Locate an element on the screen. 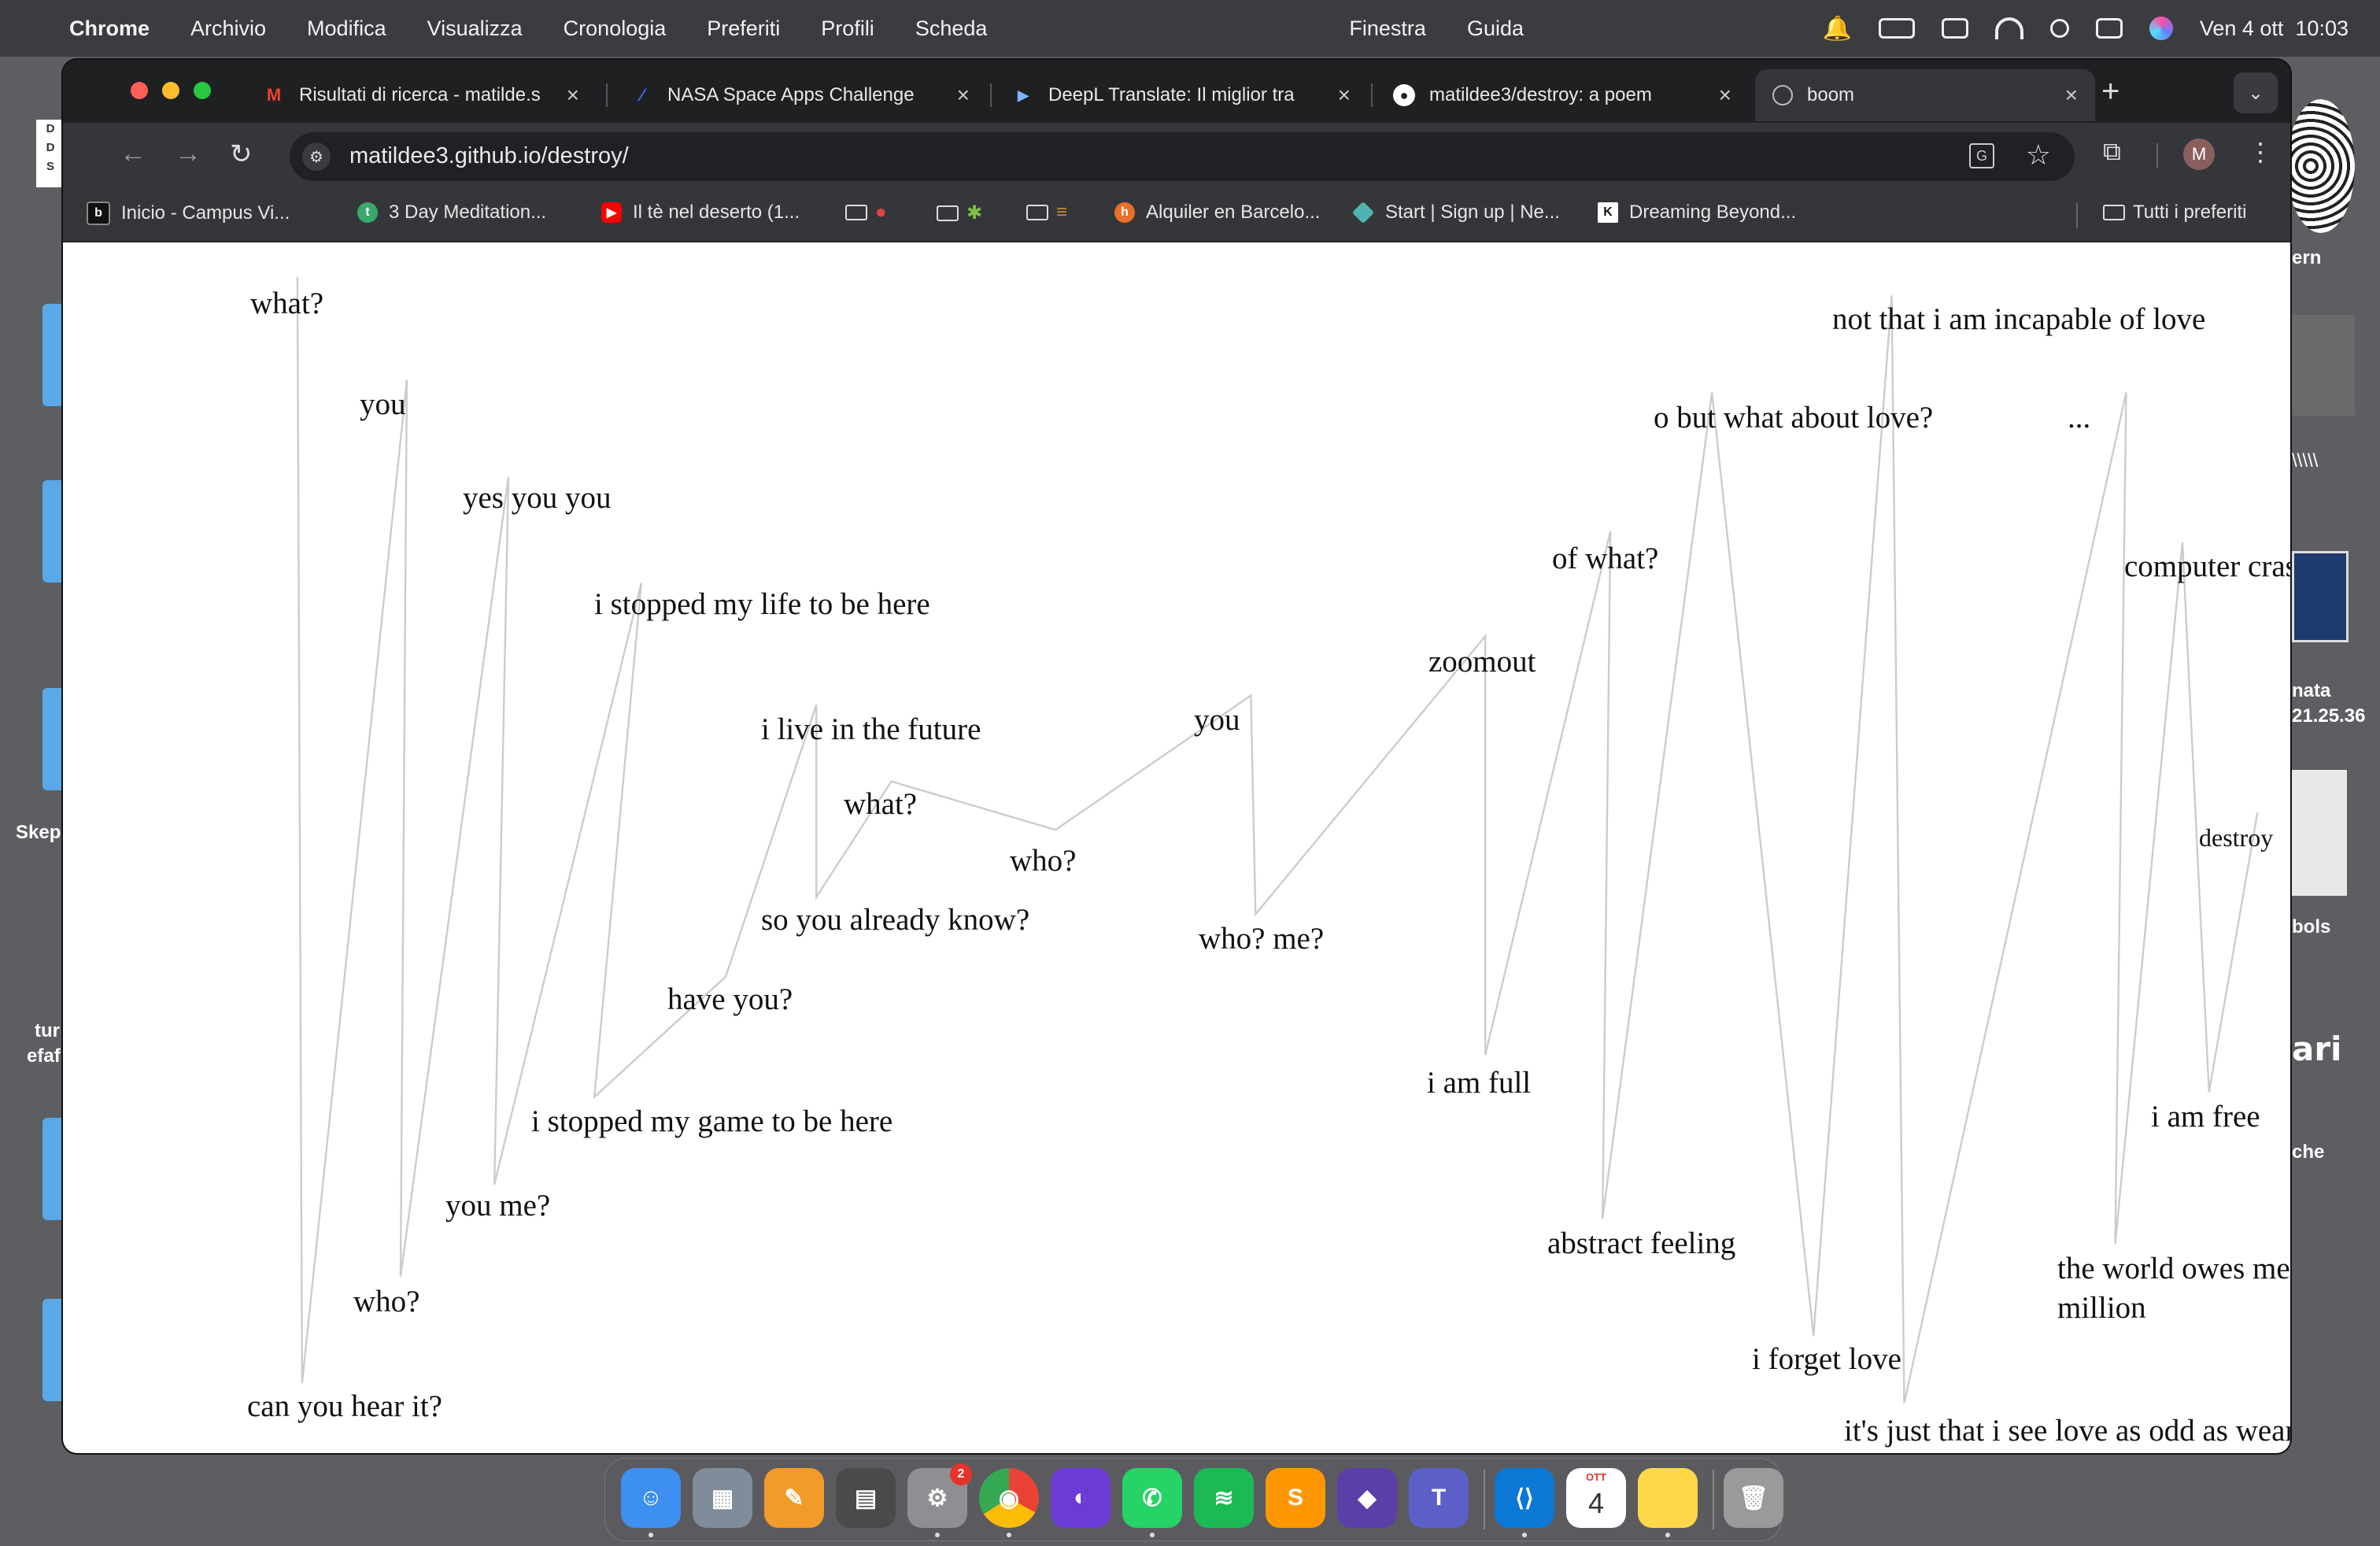 The height and width of the screenshot is (1546, 2380). menu-preferiti: Preferiti is located at coordinates (743, 29).